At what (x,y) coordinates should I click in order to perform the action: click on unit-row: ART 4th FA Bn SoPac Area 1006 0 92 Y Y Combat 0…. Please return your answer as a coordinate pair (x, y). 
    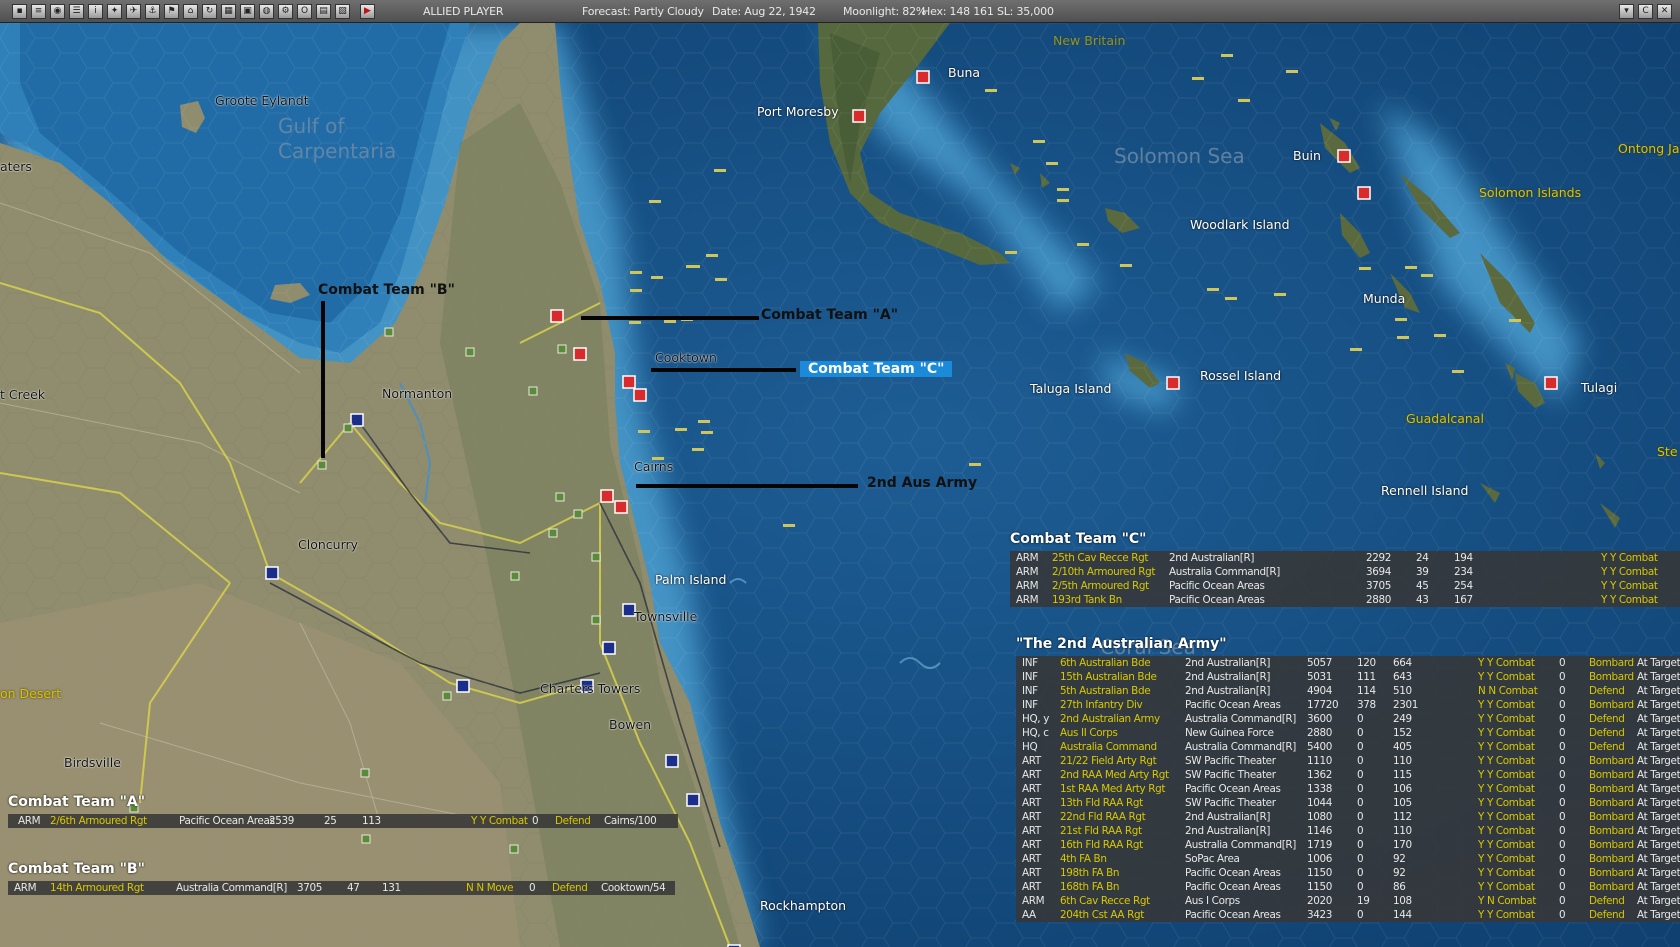
    Looking at the image, I should click on (1348, 859).